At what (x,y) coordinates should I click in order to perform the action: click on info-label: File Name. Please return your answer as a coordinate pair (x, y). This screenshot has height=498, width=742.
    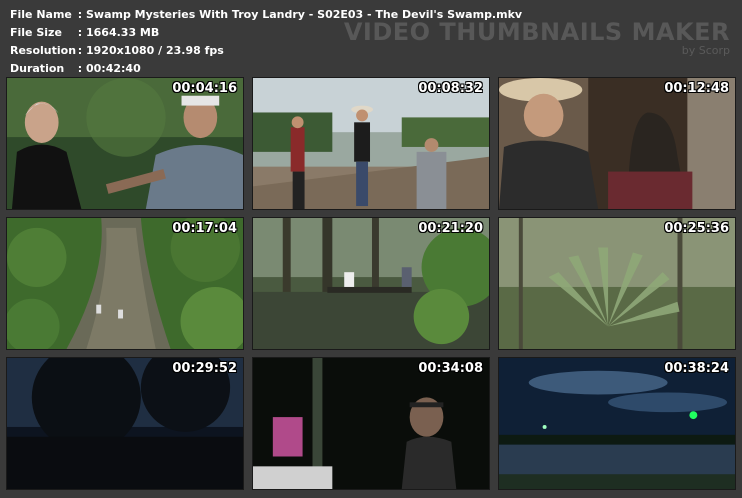
    Looking at the image, I should click on (41, 14).